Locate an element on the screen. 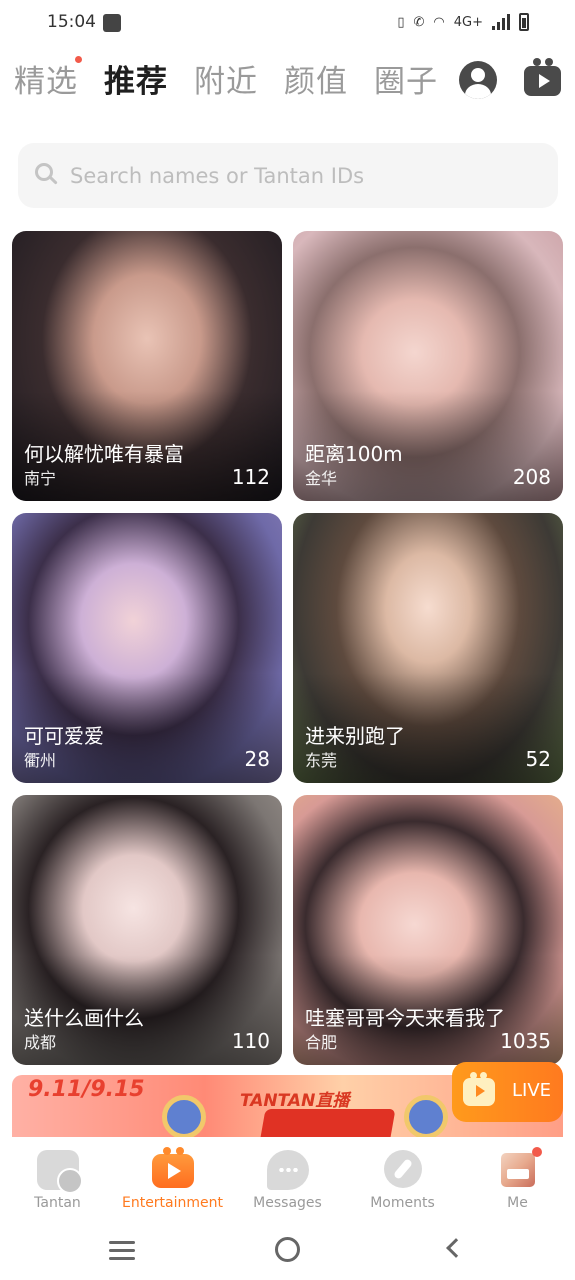 This screenshot has width=575, height=1280. banner-title-graphic is located at coordinates (327, 1123).